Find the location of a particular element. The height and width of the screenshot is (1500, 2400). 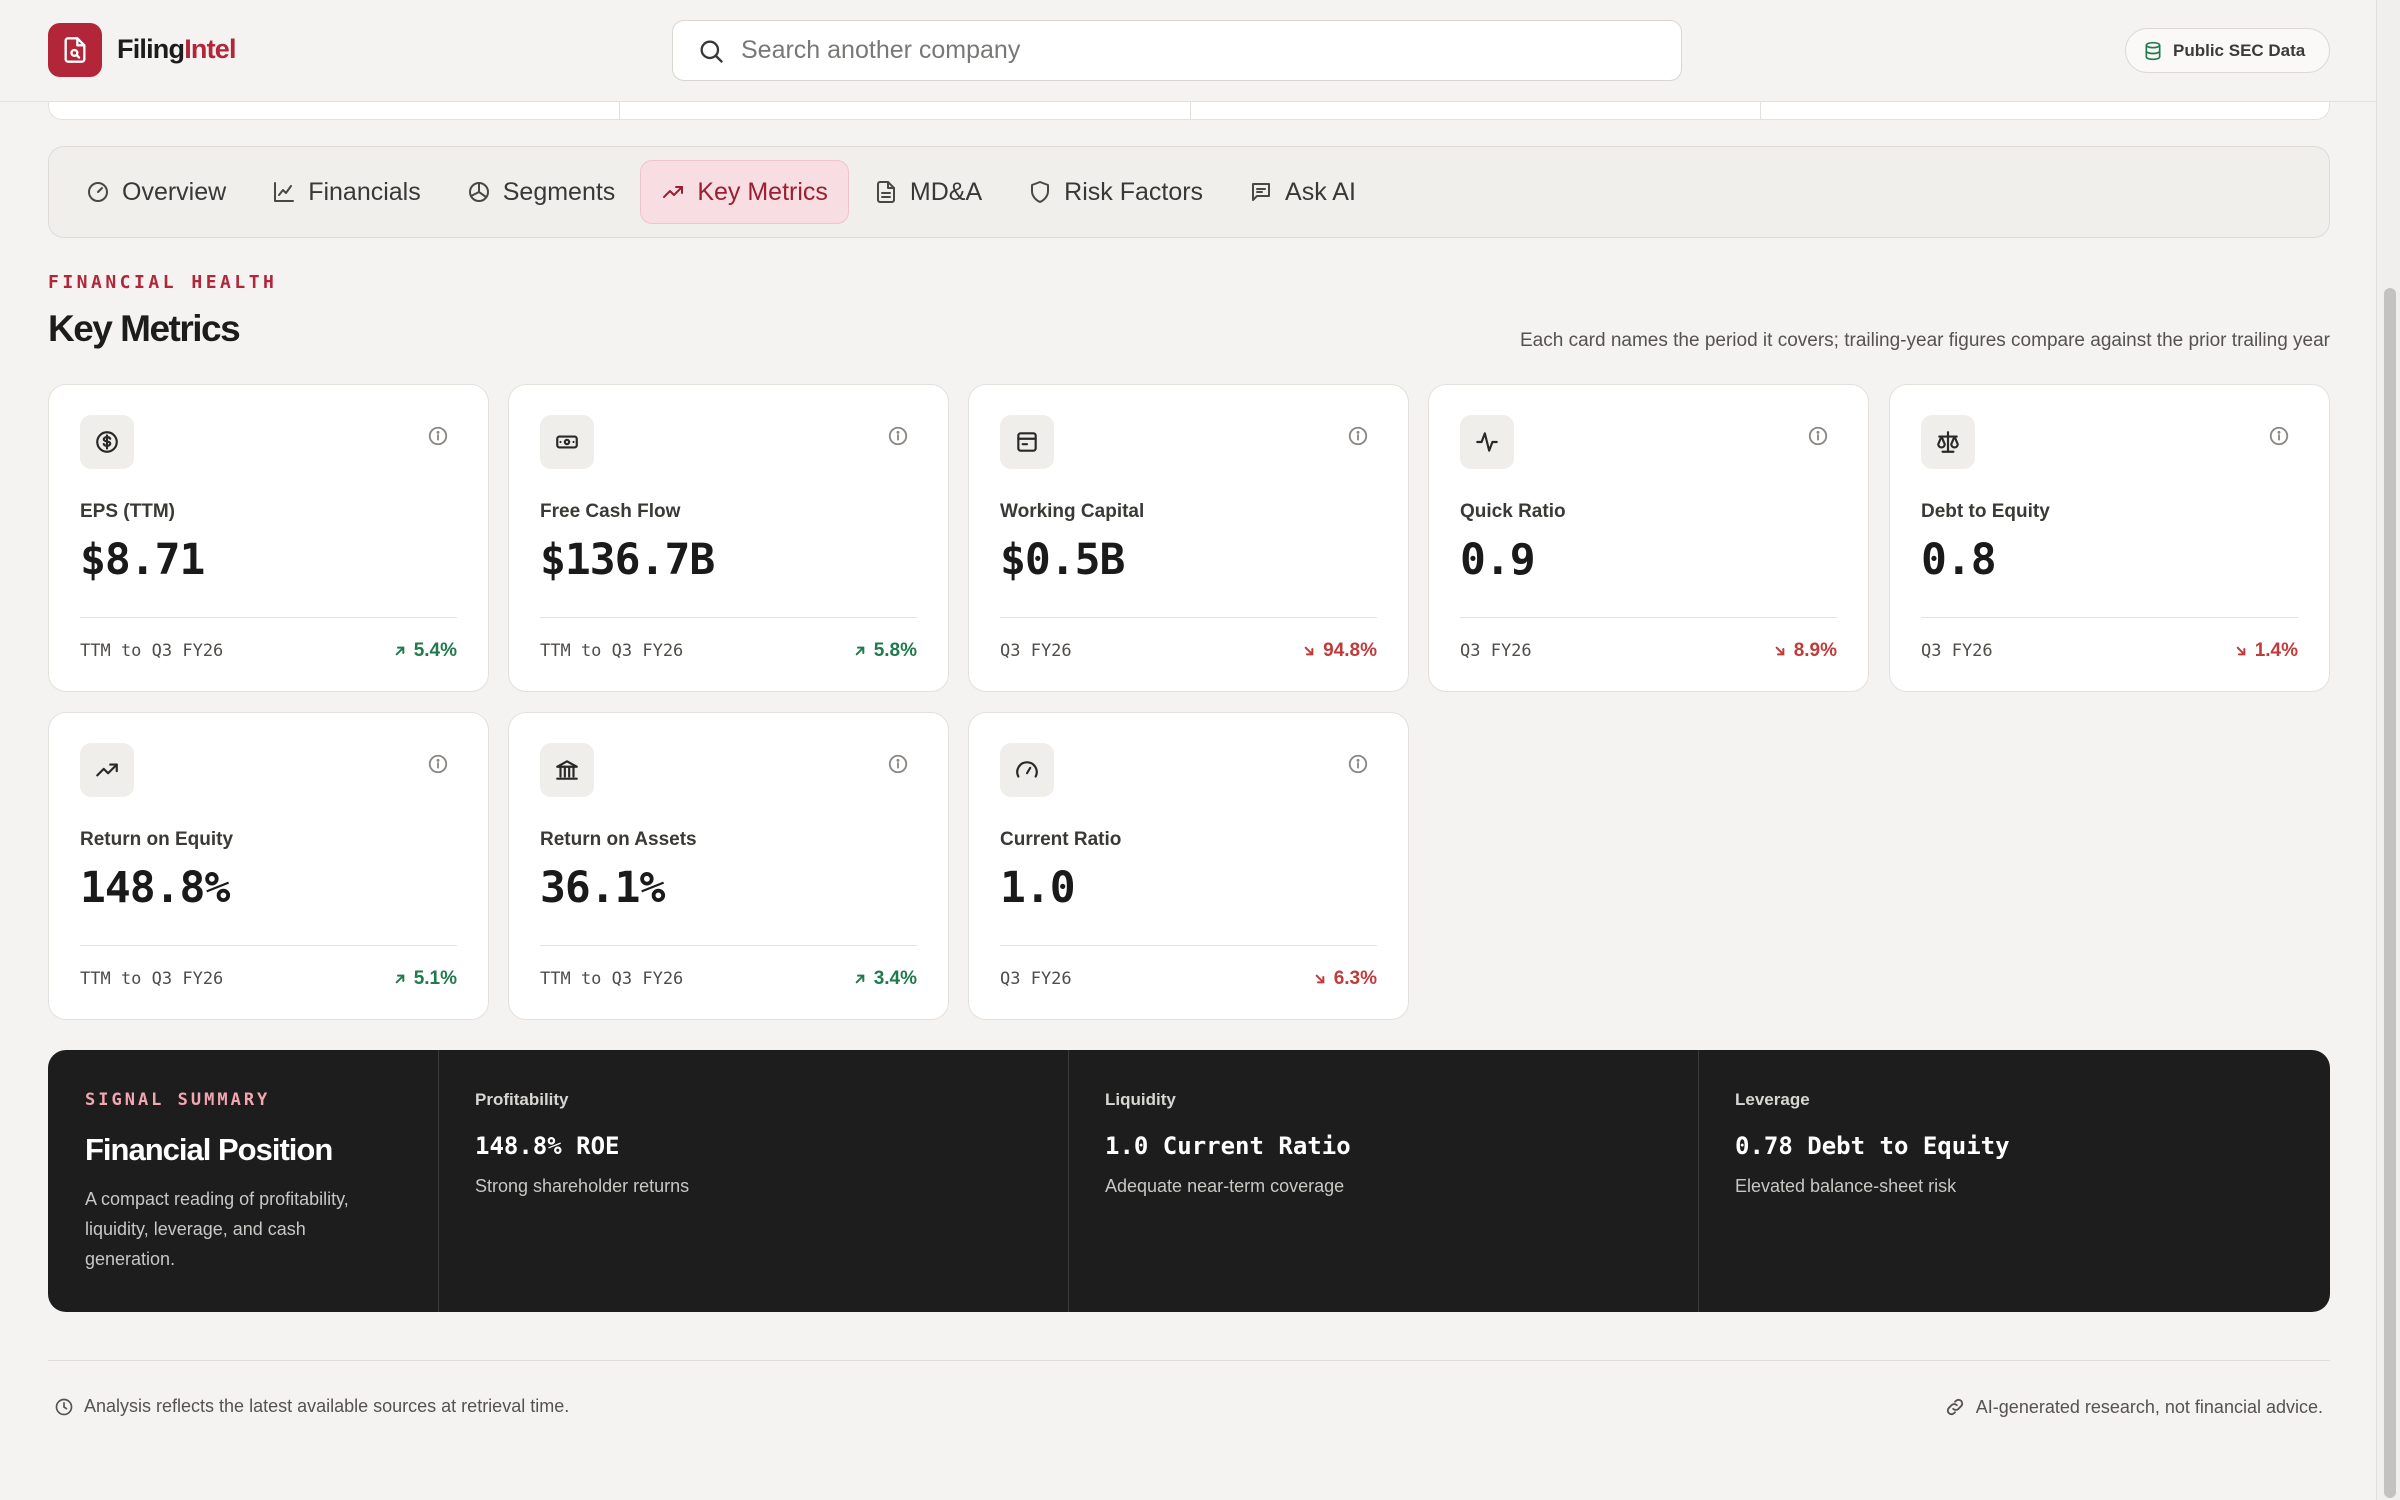

bank-icon is located at coordinates (567, 770).